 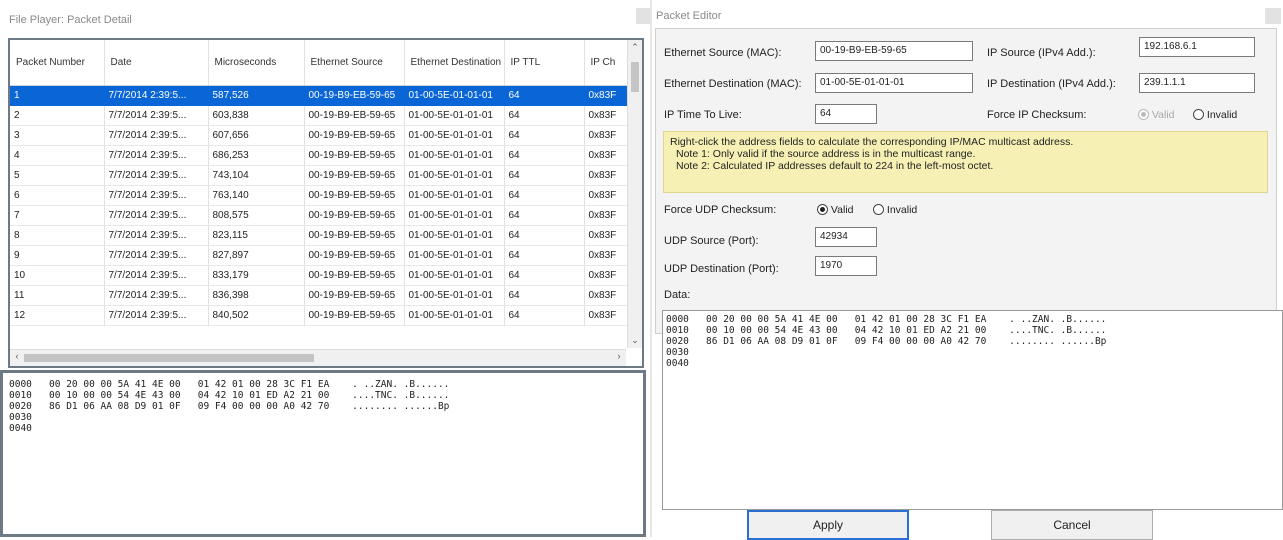 I want to click on table-cell: 827,897, so click(x=256, y=255).